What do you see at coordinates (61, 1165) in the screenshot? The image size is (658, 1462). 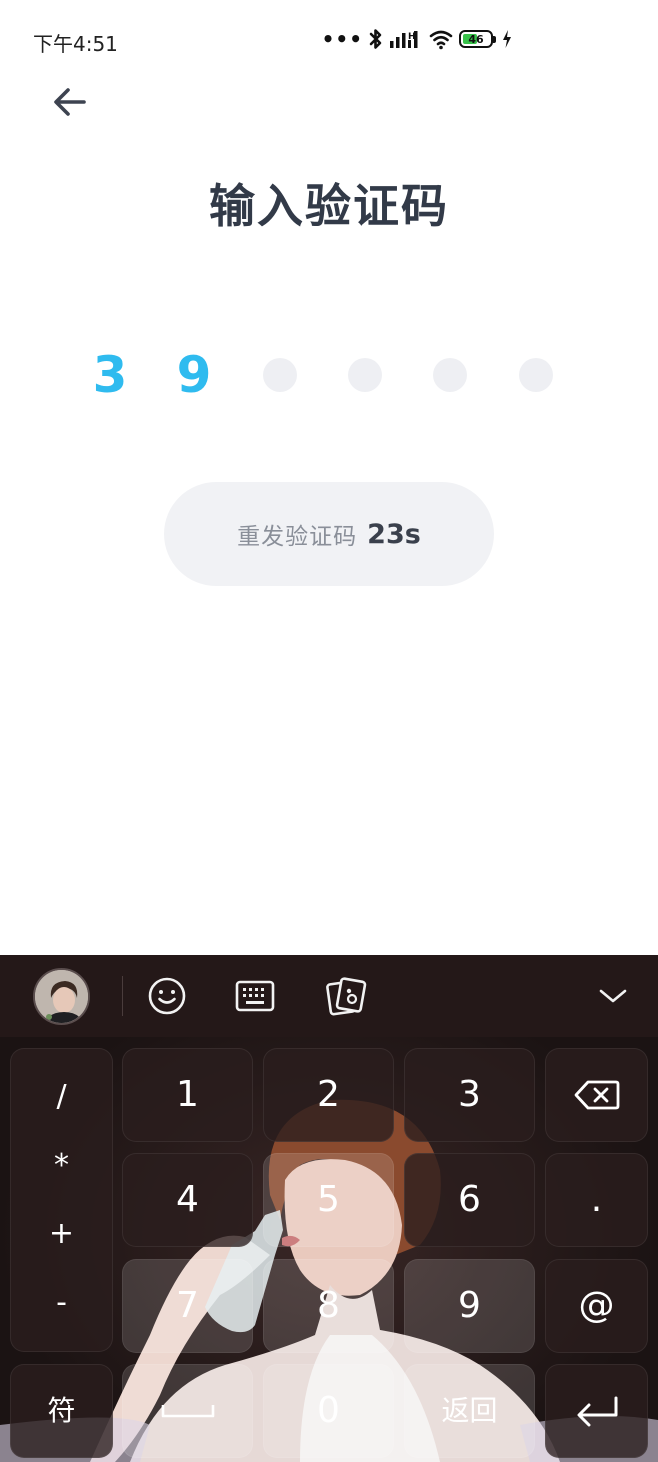 I see `symbol-asterisk-key: *` at bounding box center [61, 1165].